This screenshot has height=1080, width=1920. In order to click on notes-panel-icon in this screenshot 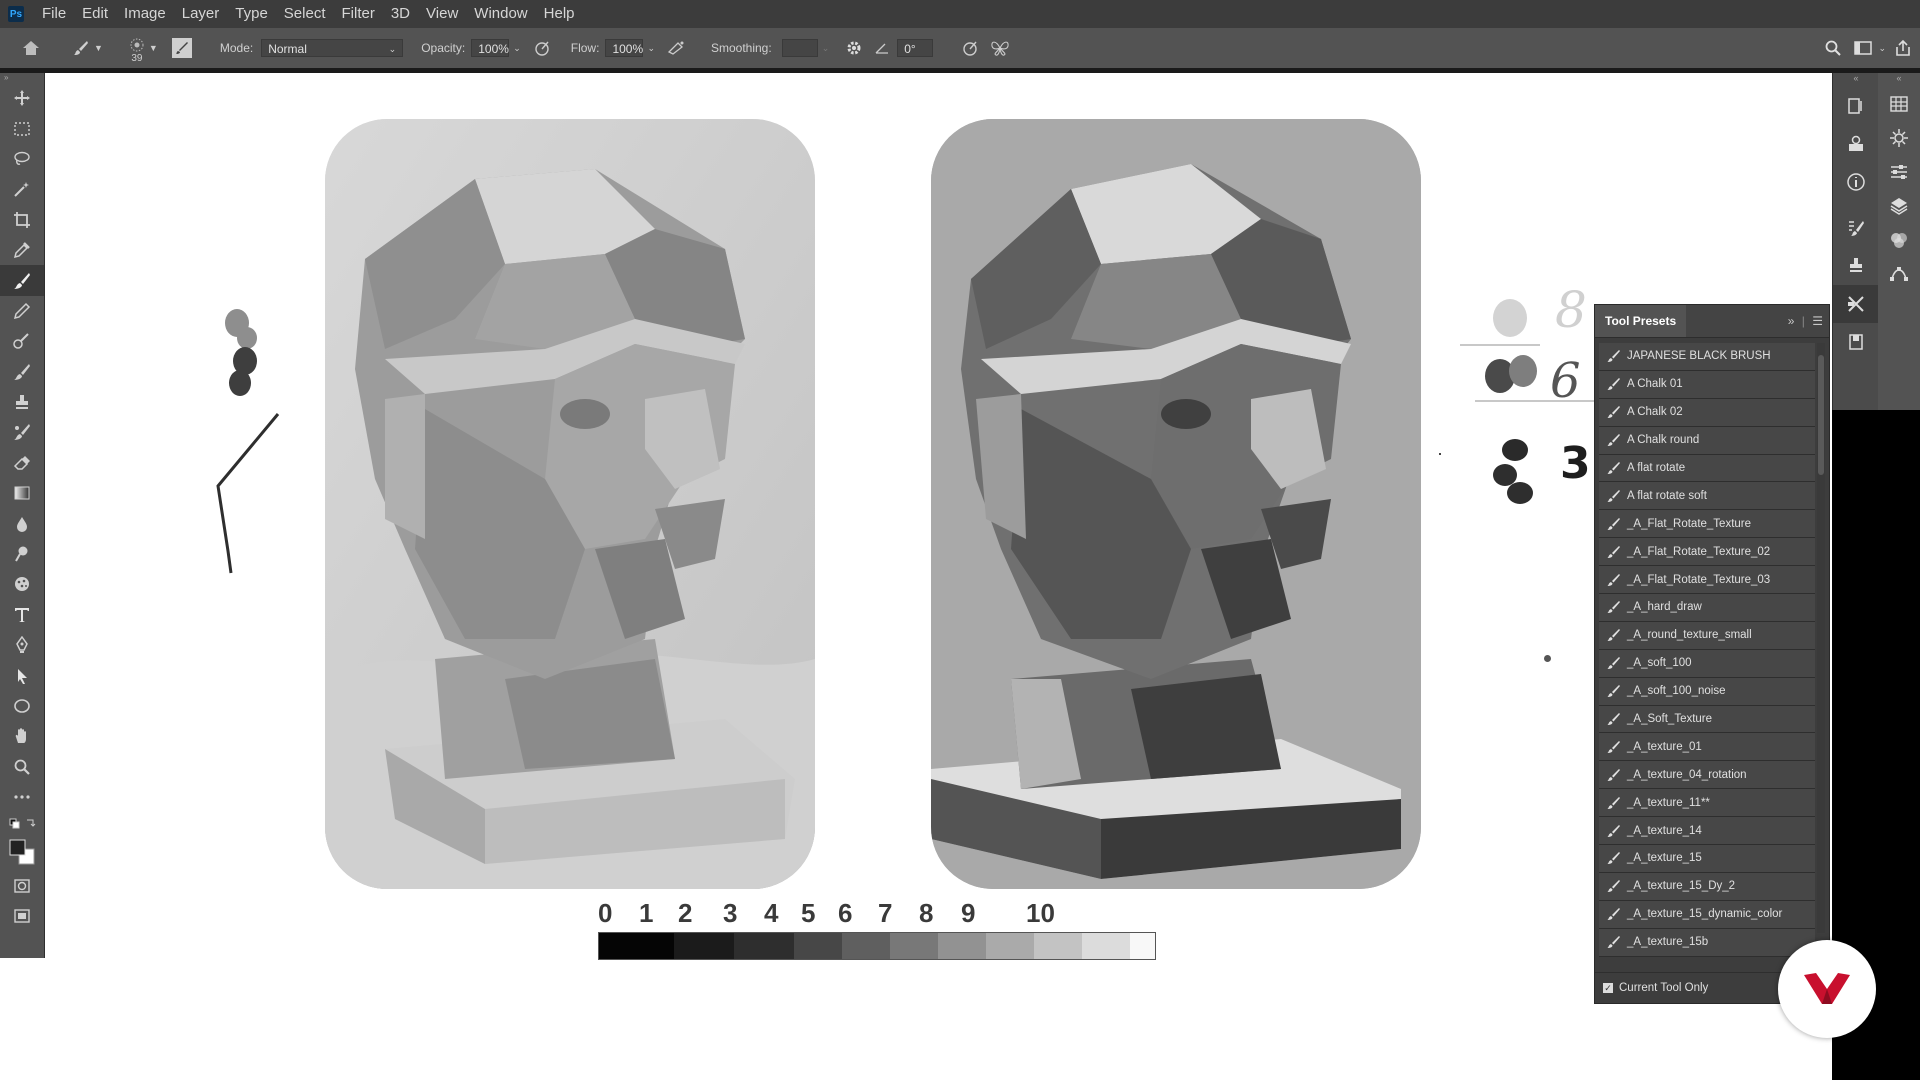, I will do `click(1856, 342)`.